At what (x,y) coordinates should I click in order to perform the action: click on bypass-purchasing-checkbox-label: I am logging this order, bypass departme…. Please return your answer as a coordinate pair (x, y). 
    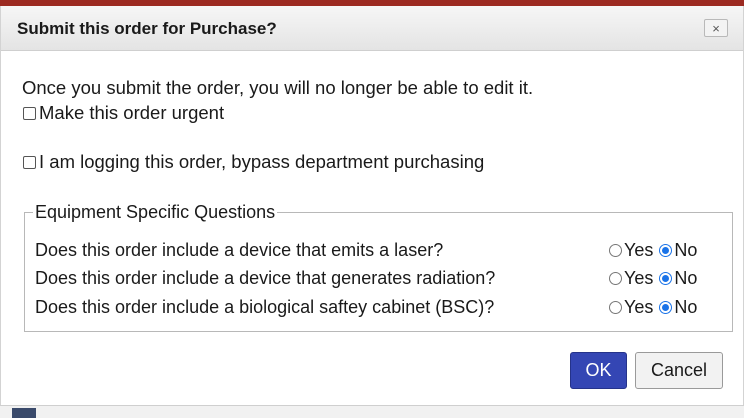
    Looking at the image, I should click on (262, 161).